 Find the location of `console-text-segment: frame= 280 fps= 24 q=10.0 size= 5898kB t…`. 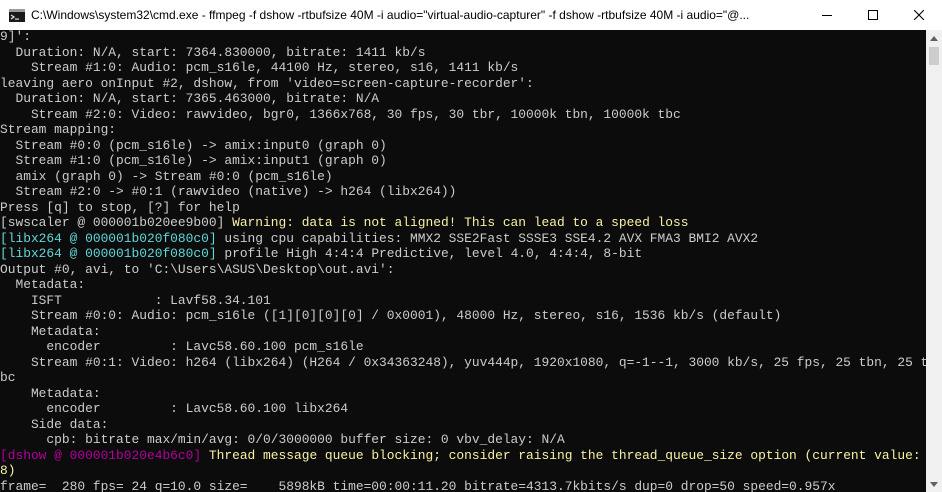

console-text-segment: frame= 280 fps= 24 q=10.0 size= 5898kB t… is located at coordinates (418, 485).